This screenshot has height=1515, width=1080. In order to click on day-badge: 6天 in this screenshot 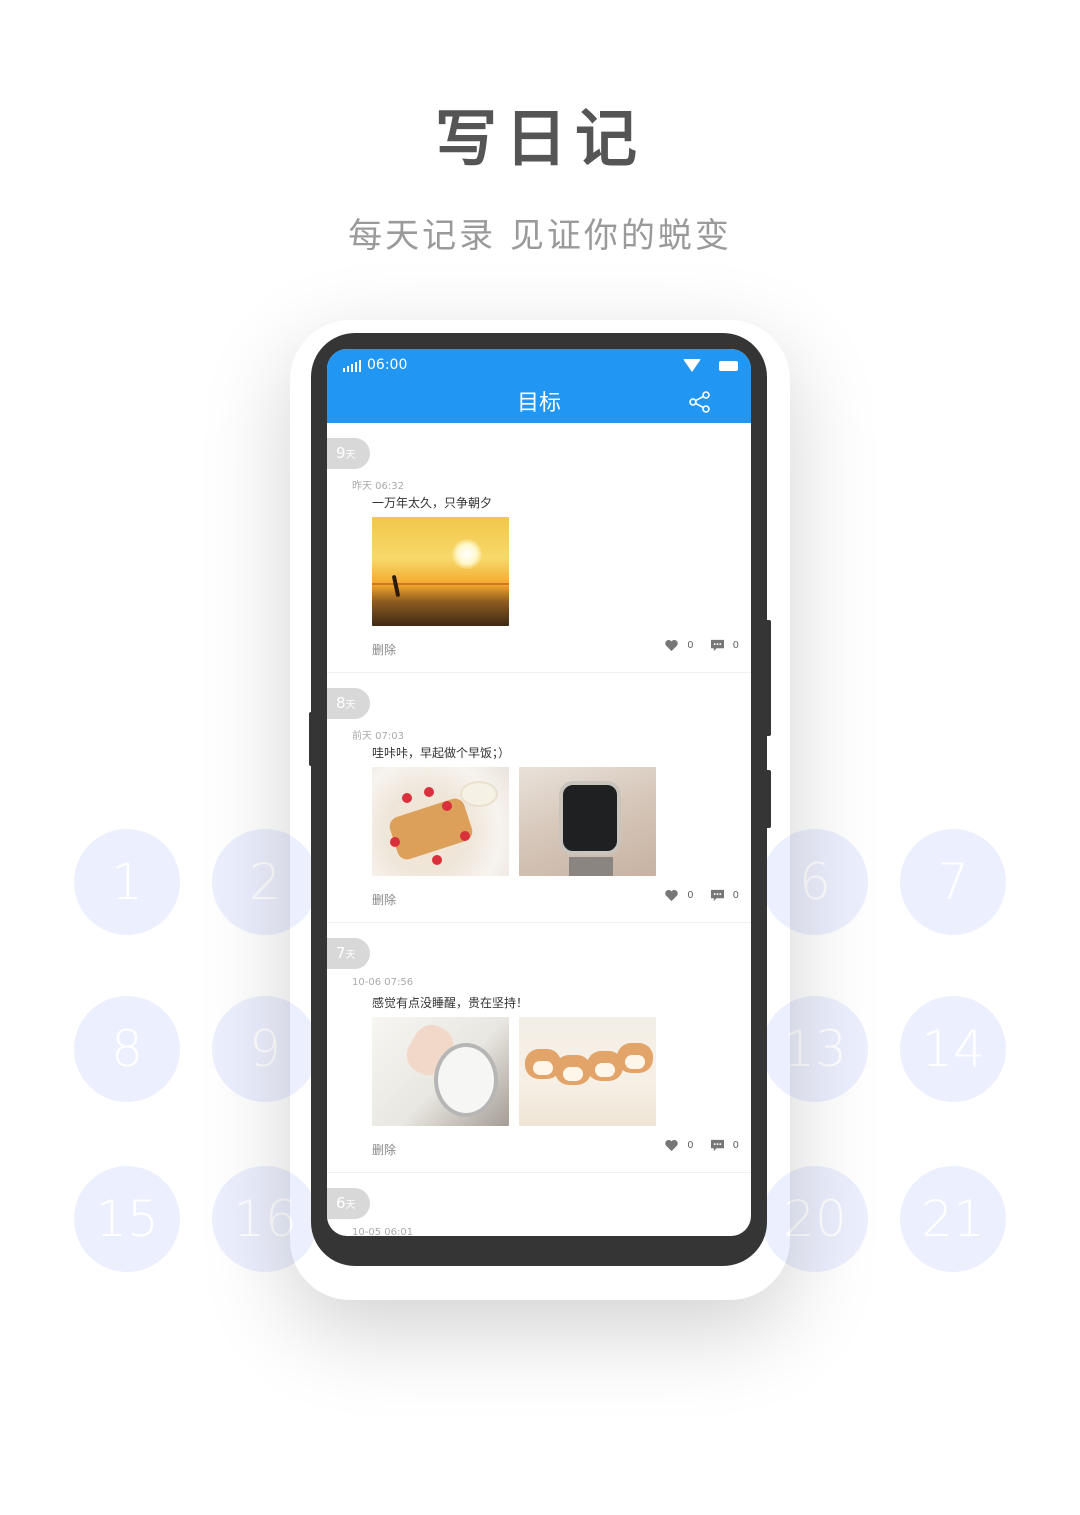, I will do `click(348, 1203)`.